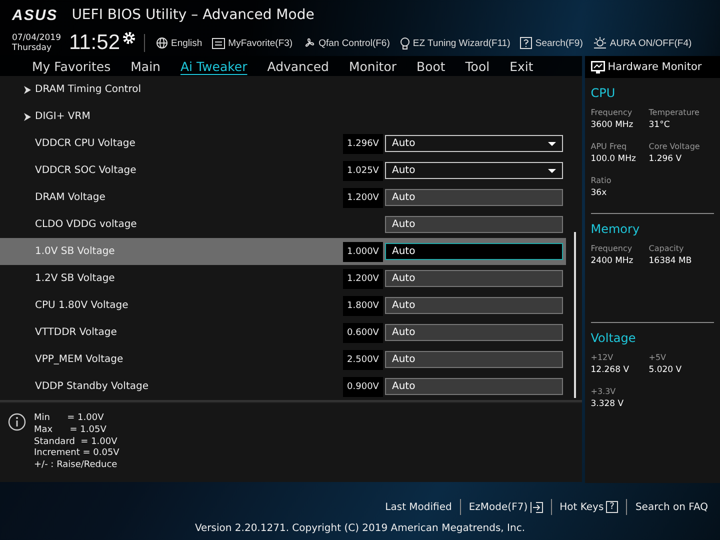  What do you see at coordinates (283, 251) in the screenshot?
I see `highlighted-row: 1.0V SB Voltage 1.000V Auto` at bounding box center [283, 251].